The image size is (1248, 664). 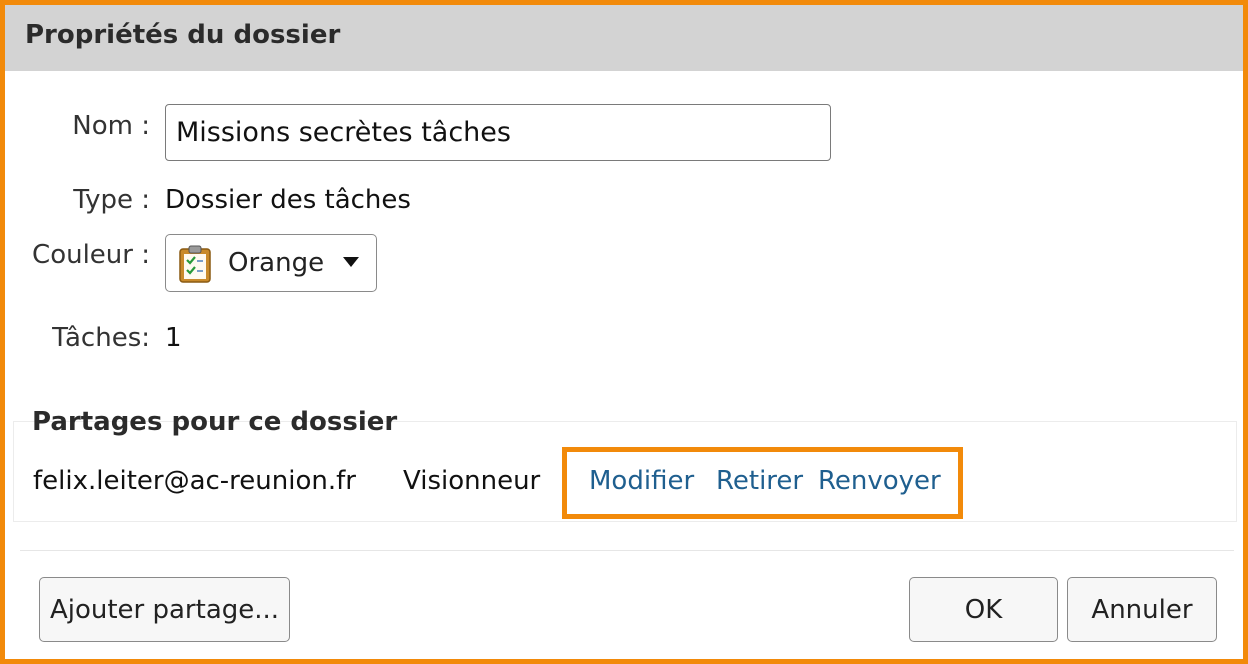 I want to click on ok-button: OK, so click(x=983, y=609).